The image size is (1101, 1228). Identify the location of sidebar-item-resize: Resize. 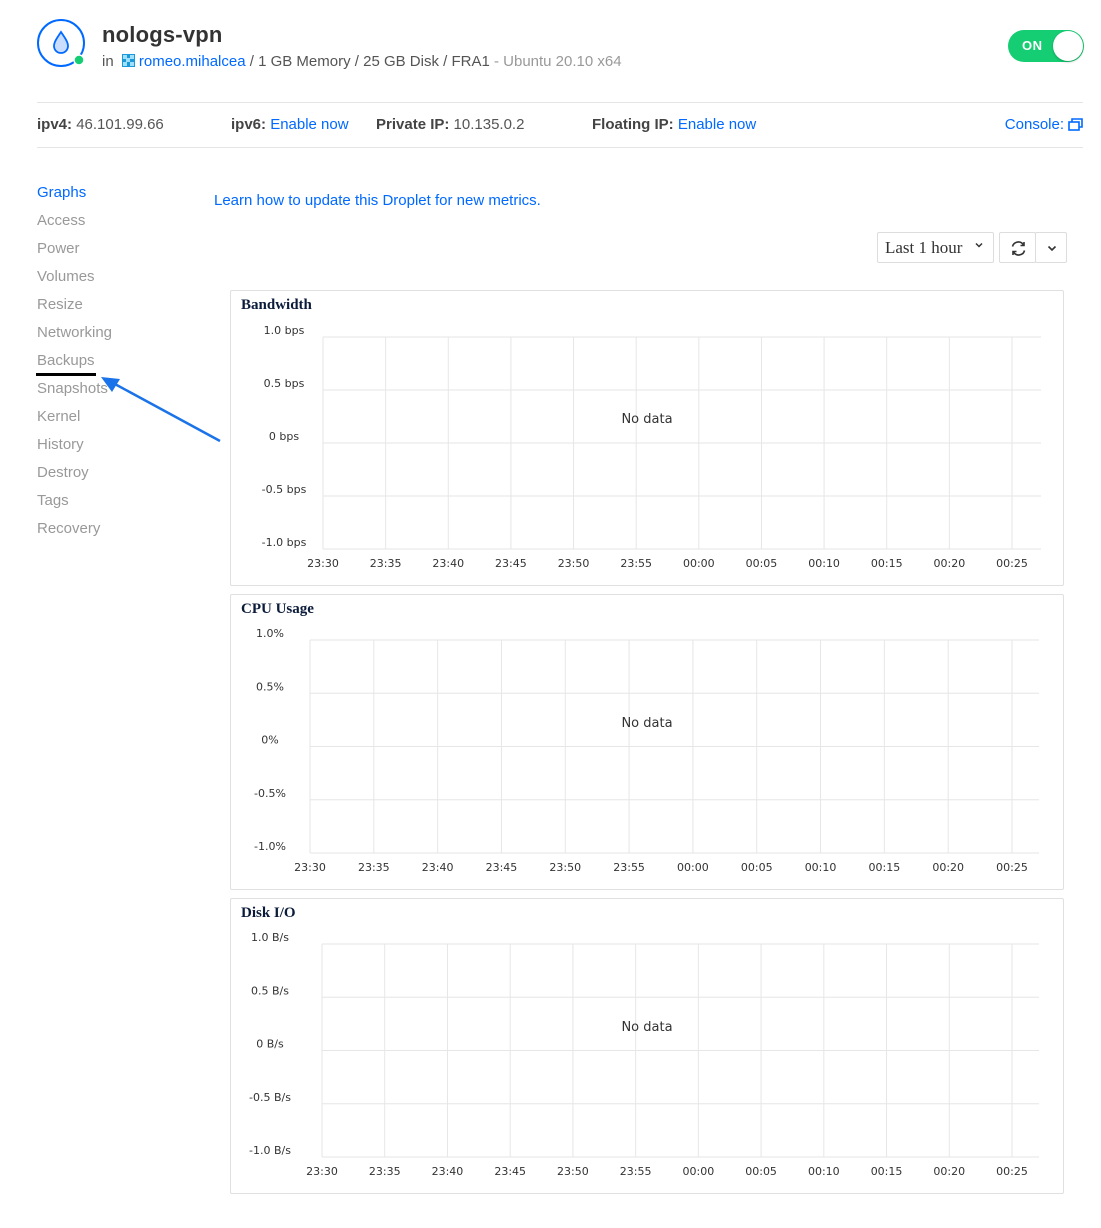
(60, 304).